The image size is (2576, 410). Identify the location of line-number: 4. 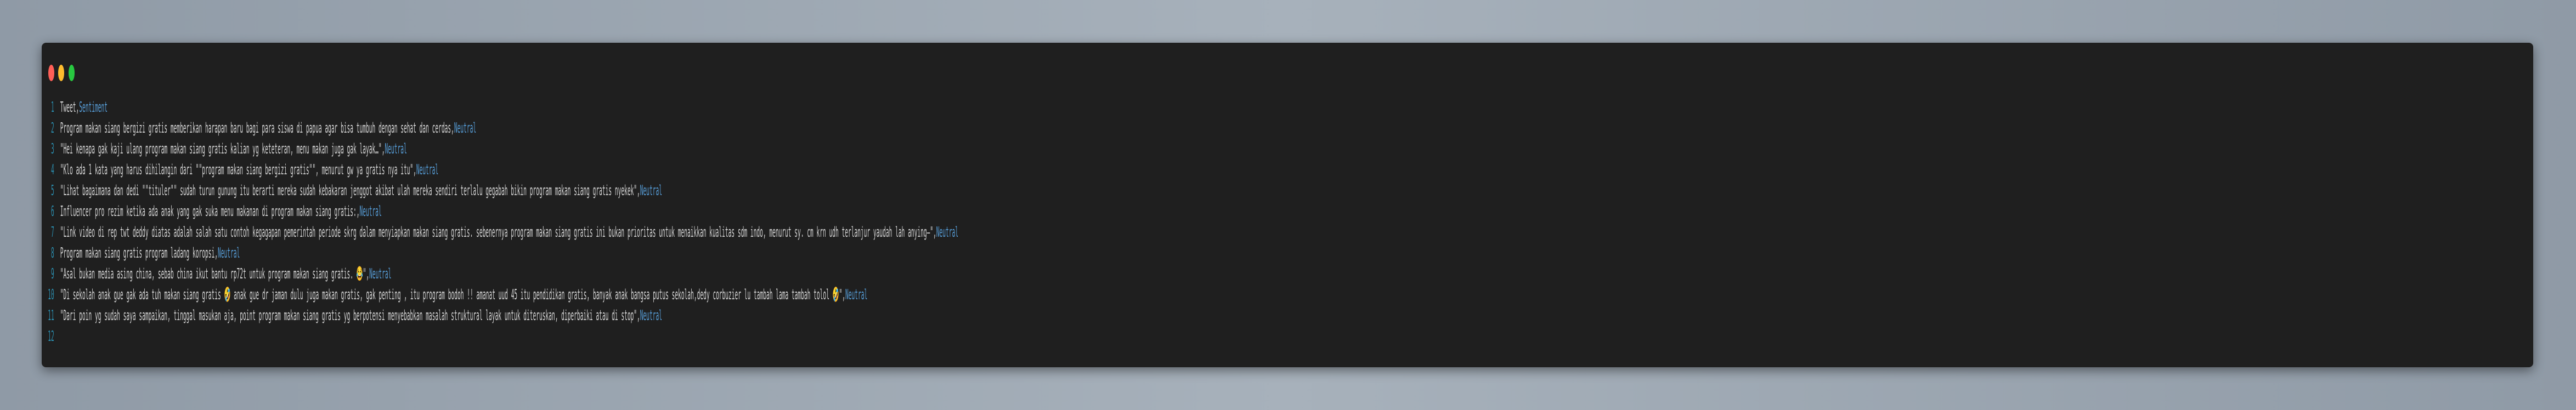
(52, 170).